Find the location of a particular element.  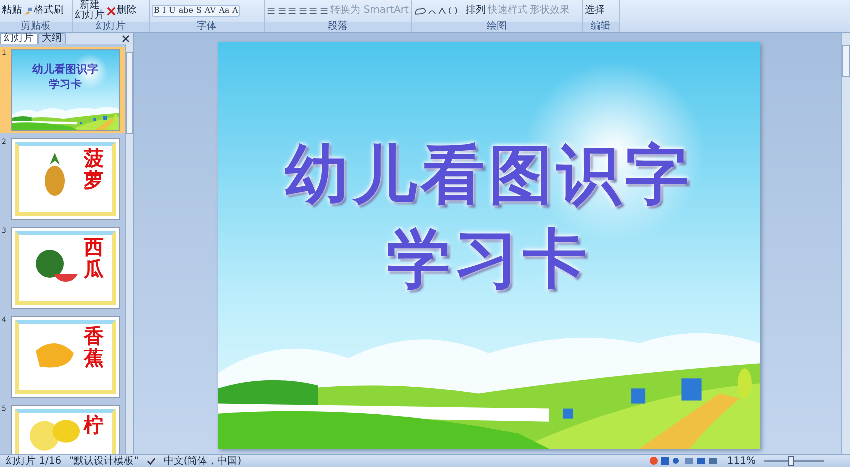

select-button: 选择 is located at coordinates (595, 11).